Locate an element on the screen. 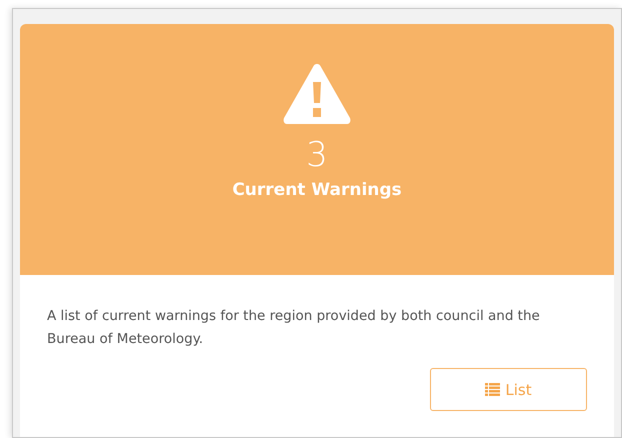 The width and height of the screenshot is (622, 438). card-description: A list of current warnings for the region provided by both council and the Bureau of Meteorology. is located at coordinates (294, 328).